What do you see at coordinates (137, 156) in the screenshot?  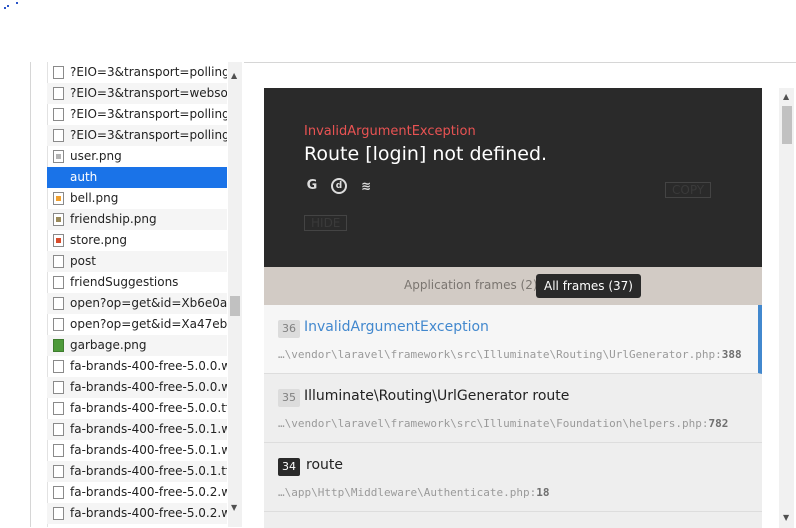 I see `network-request-row: user.png` at bounding box center [137, 156].